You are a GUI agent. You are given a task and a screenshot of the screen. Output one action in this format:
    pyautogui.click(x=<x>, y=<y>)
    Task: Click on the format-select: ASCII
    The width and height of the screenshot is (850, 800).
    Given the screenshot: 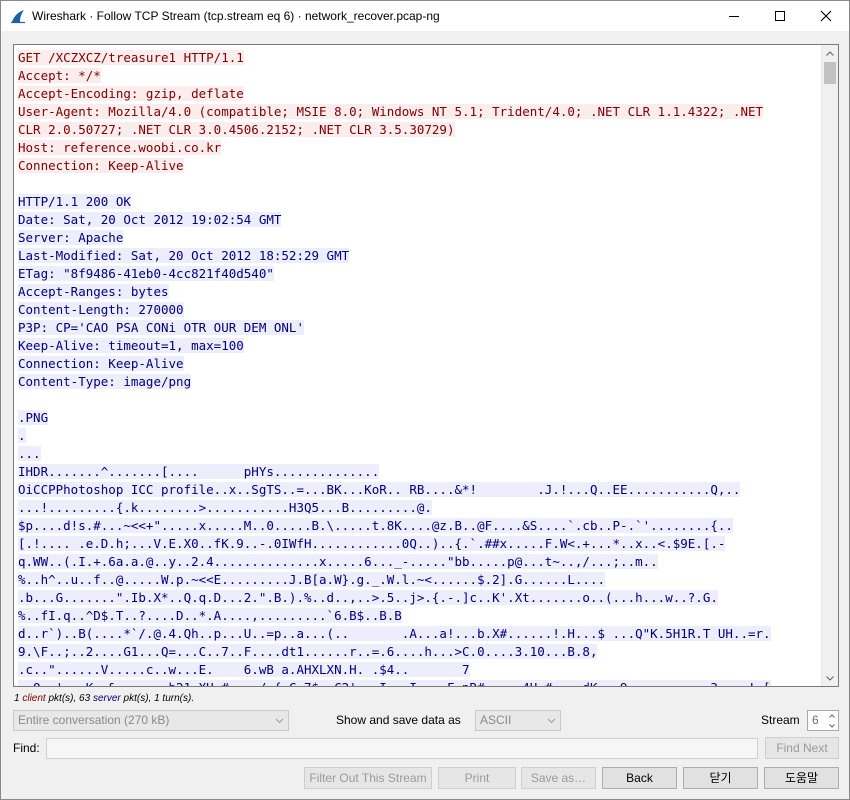 What is the action you would take?
    pyautogui.click(x=518, y=720)
    